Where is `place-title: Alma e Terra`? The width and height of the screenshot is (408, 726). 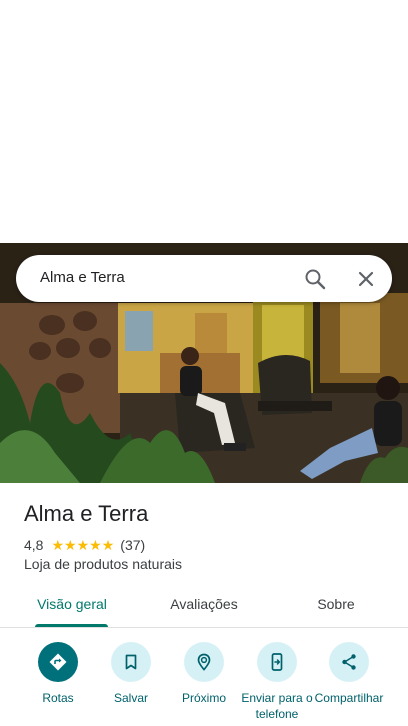
place-title: Alma e Terra is located at coordinates (86, 513).